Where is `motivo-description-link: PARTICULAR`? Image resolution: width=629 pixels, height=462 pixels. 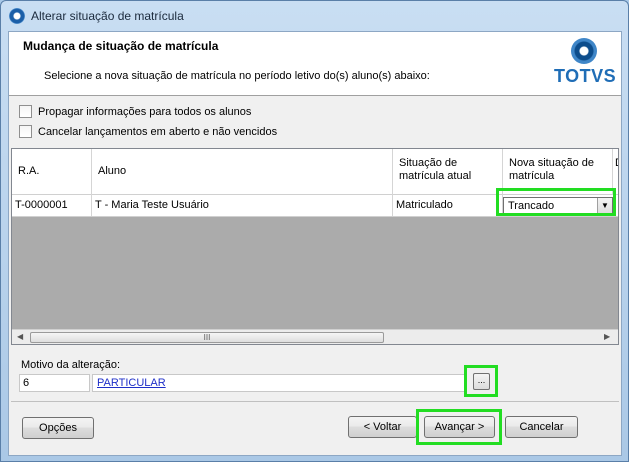 motivo-description-link: PARTICULAR is located at coordinates (278, 383).